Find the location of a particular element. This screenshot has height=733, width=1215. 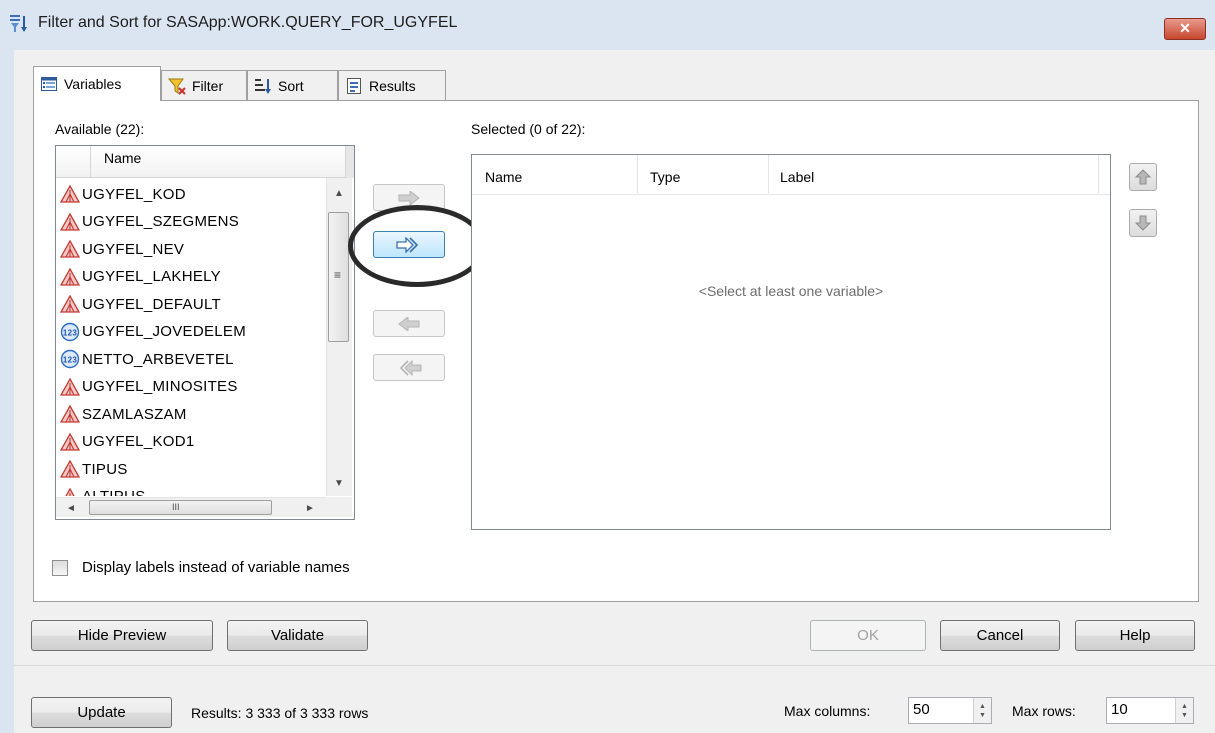

max-columns-value: 50 is located at coordinates (921, 709).